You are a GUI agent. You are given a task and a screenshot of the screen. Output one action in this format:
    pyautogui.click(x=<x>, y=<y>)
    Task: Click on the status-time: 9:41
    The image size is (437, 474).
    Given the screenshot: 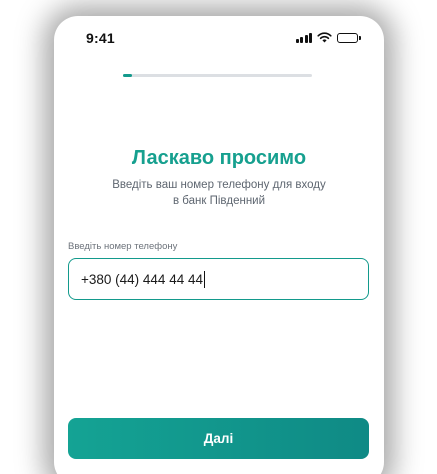 What is the action you would take?
    pyautogui.click(x=100, y=38)
    